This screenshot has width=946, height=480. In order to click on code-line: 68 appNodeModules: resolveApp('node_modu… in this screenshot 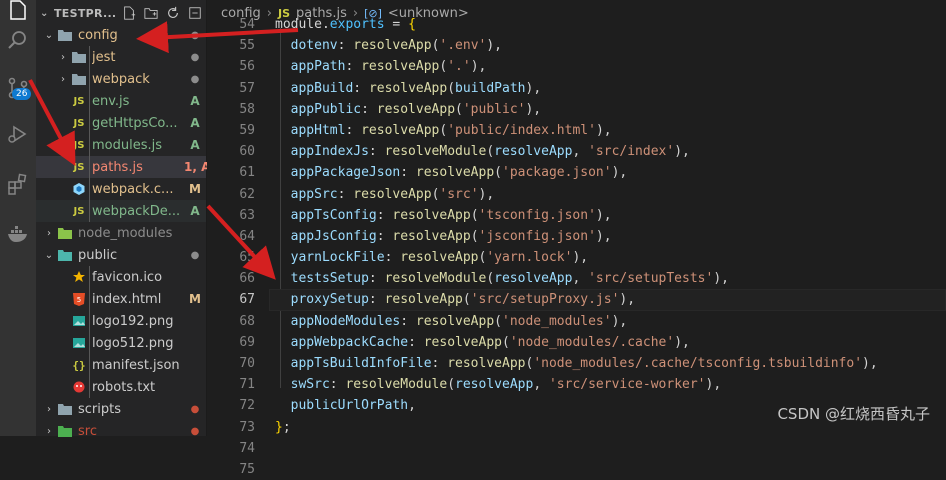, I will do `click(576, 321)`.